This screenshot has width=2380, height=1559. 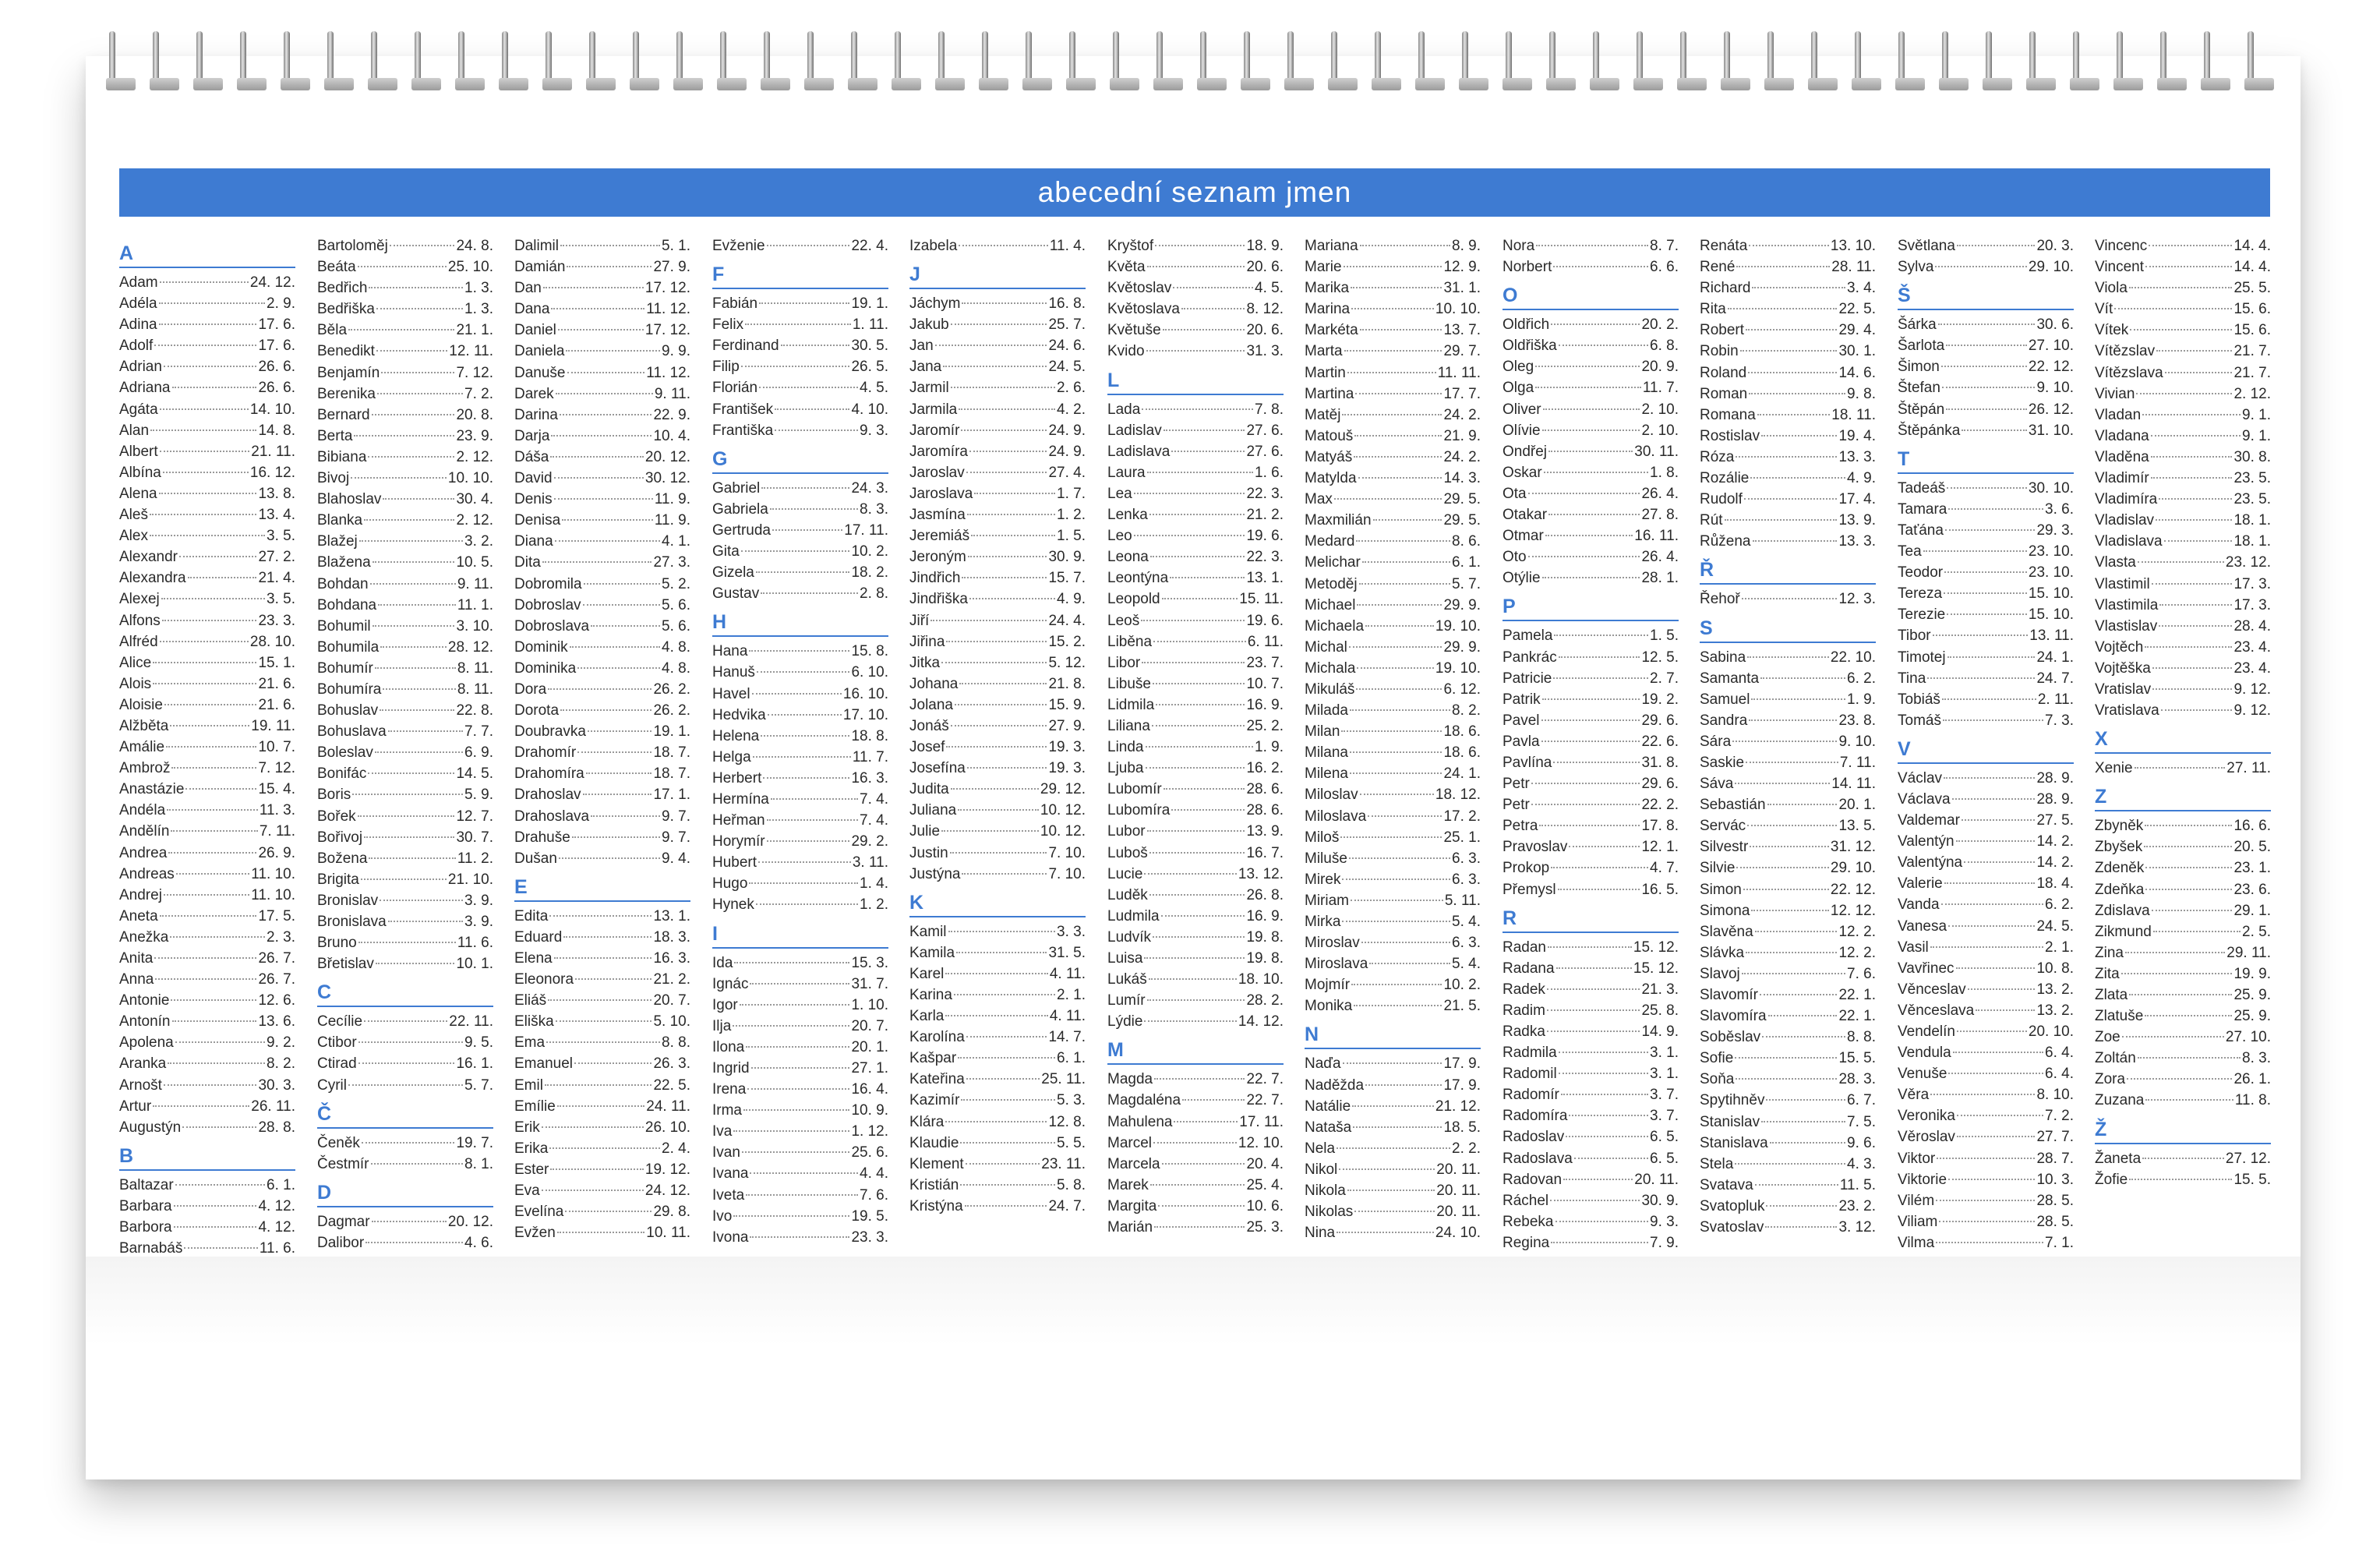 What do you see at coordinates (927, 1016) in the screenshot?
I see `name-label: Karla` at bounding box center [927, 1016].